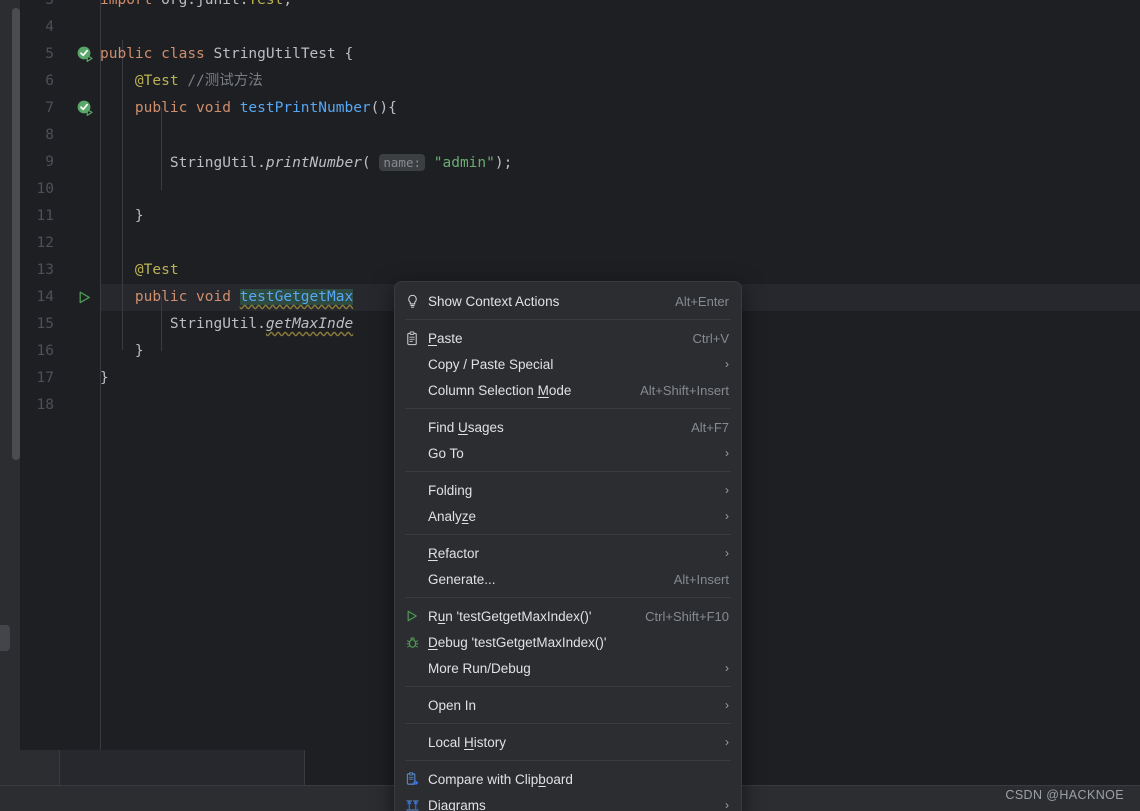 The image size is (1140, 811). I want to click on bottom-tab-strip-active, so click(182, 767).